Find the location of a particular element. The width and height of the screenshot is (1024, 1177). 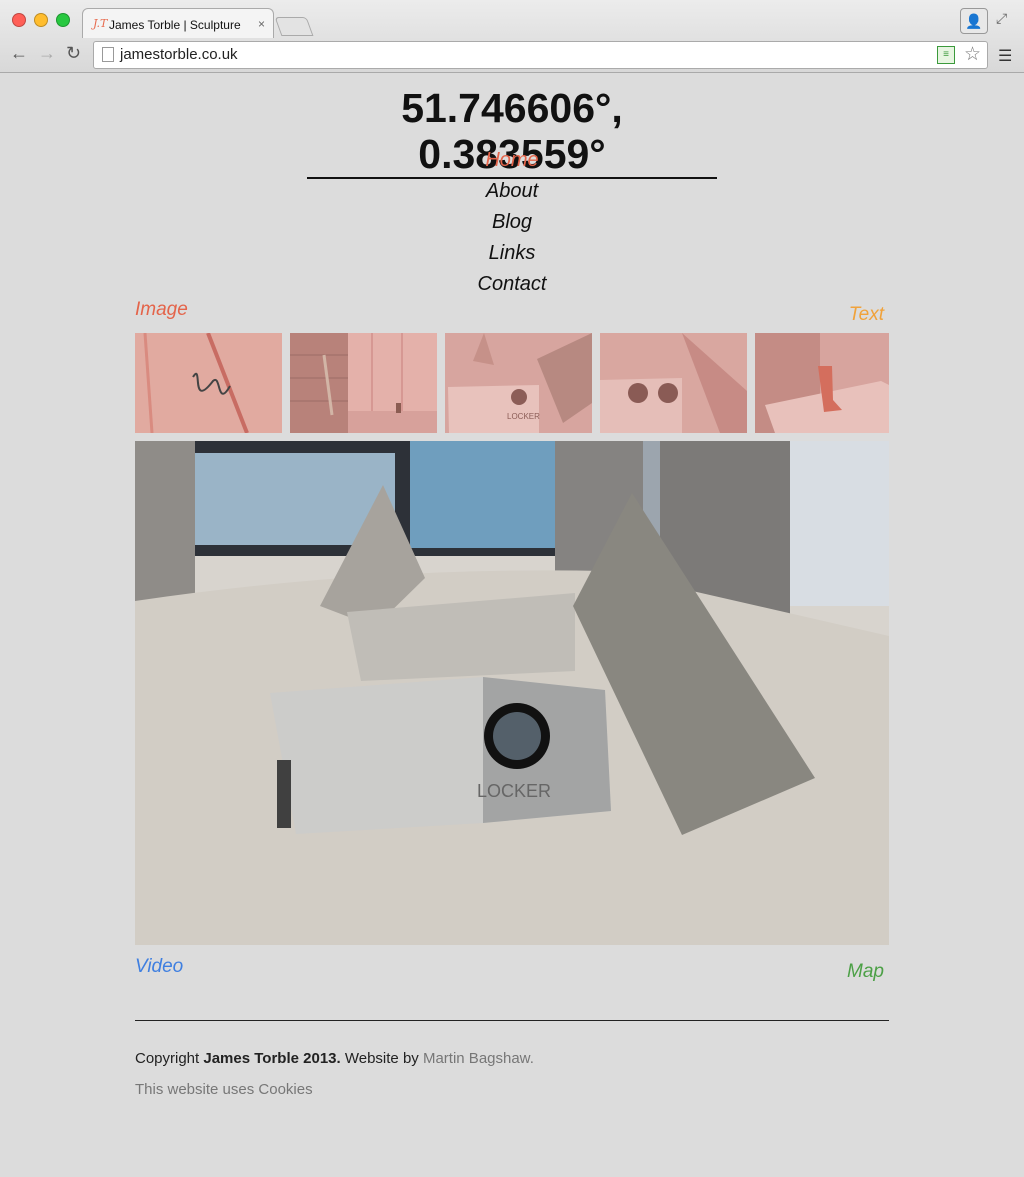

close-window-button is located at coordinates (19, 20).